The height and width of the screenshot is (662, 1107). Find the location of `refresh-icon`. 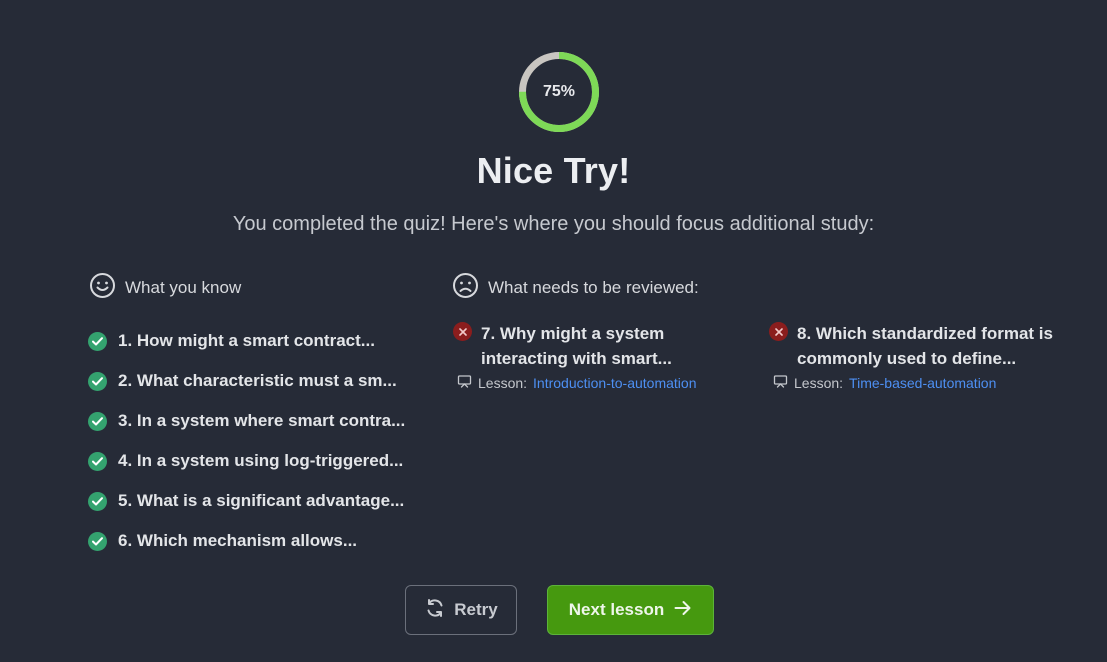

refresh-icon is located at coordinates (435, 610).